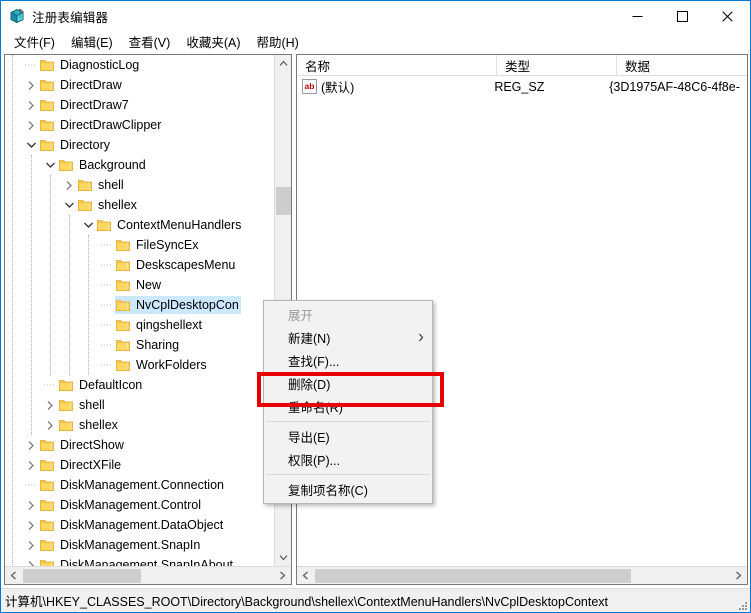 This screenshot has width=751, height=613. I want to click on menu-favorites: 收藏夹(A), so click(213, 42).